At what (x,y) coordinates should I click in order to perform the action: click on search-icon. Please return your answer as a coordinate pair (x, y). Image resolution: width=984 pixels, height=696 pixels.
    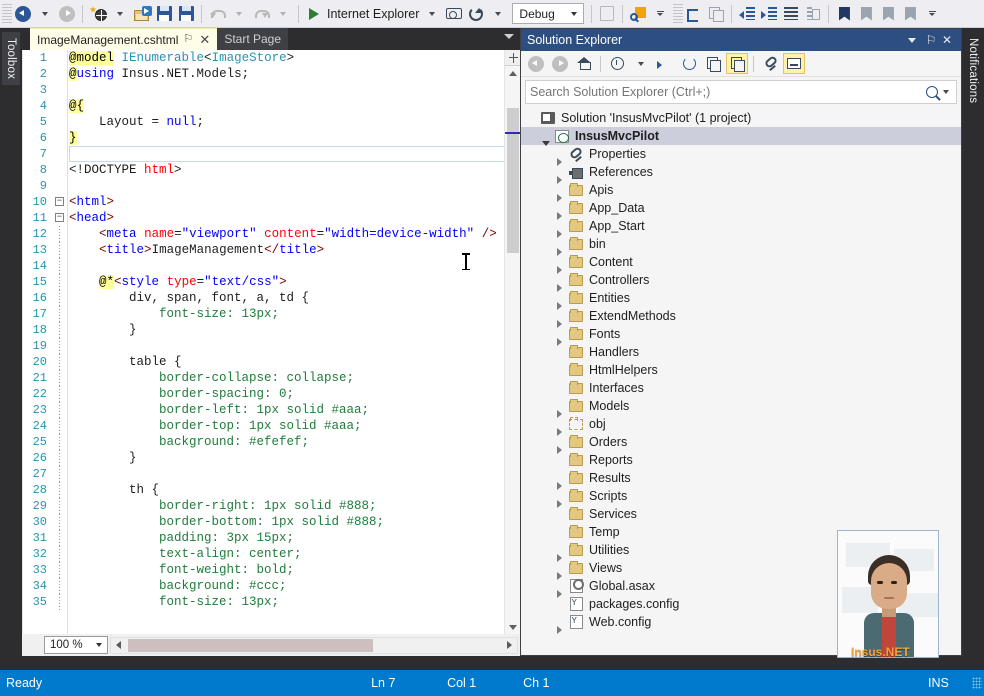
    Looking at the image, I should click on (932, 92).